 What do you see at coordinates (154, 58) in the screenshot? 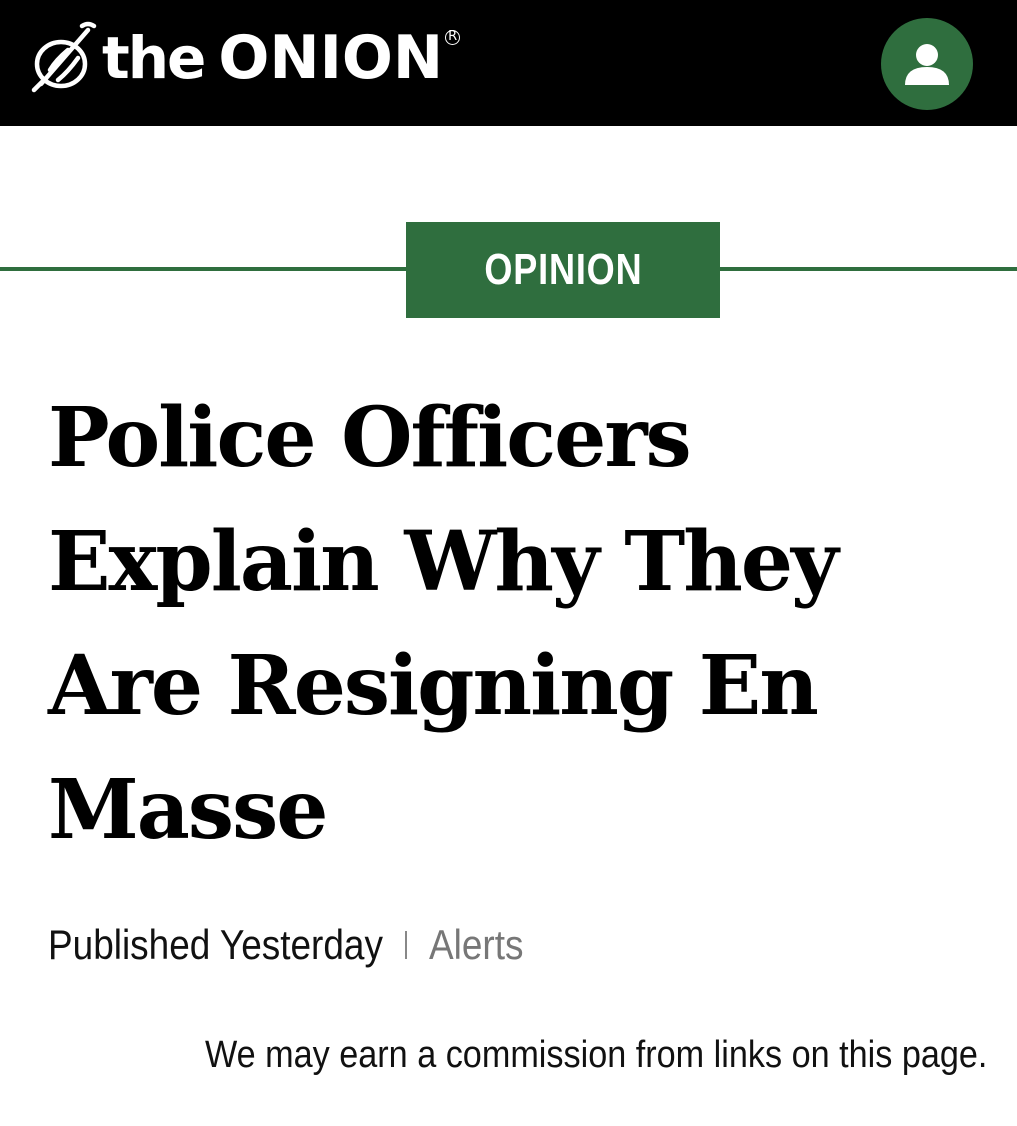
I see `logo-wordmark-the: the` at bounding box center [154, 58].